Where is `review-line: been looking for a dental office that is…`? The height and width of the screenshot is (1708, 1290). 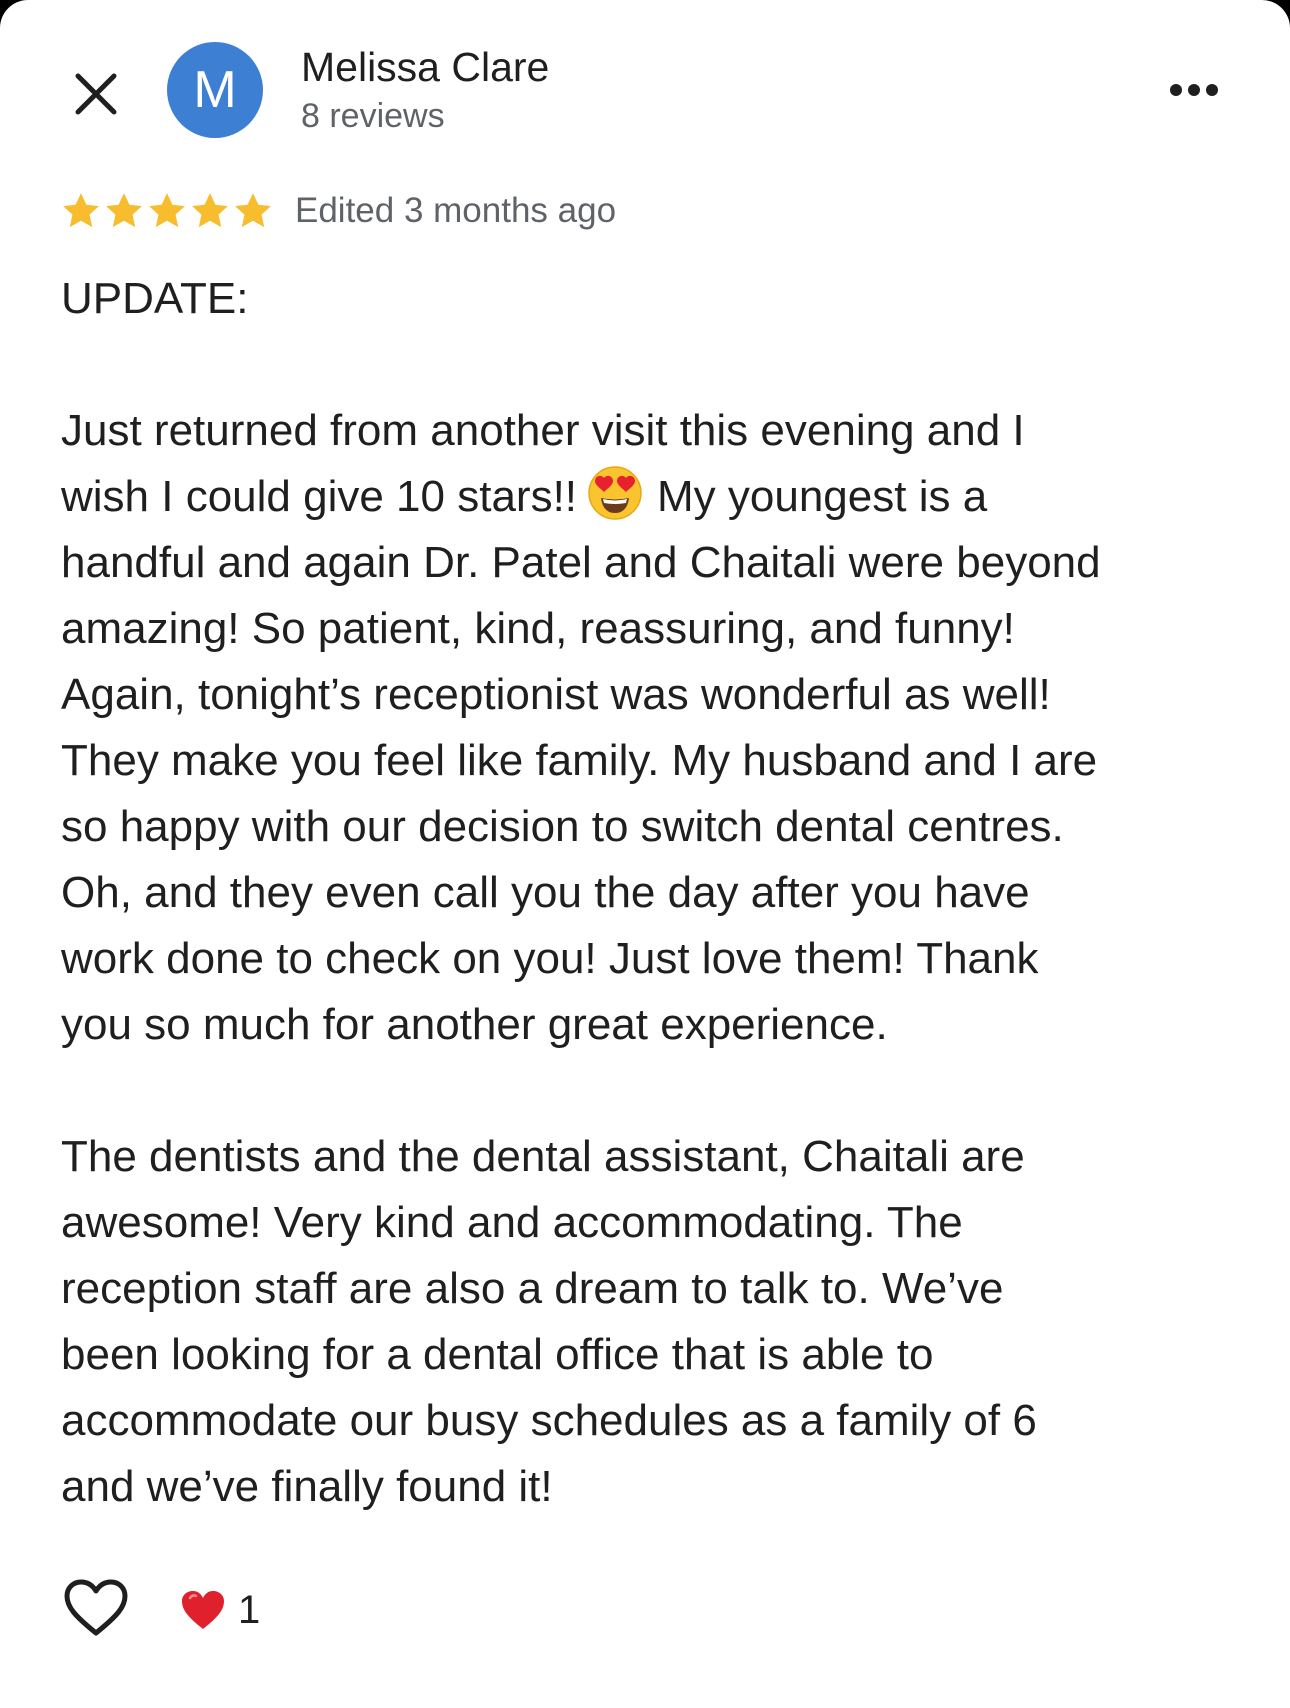 review-line: been looking for a dental office that is… is located at coordinates (497, 1354).